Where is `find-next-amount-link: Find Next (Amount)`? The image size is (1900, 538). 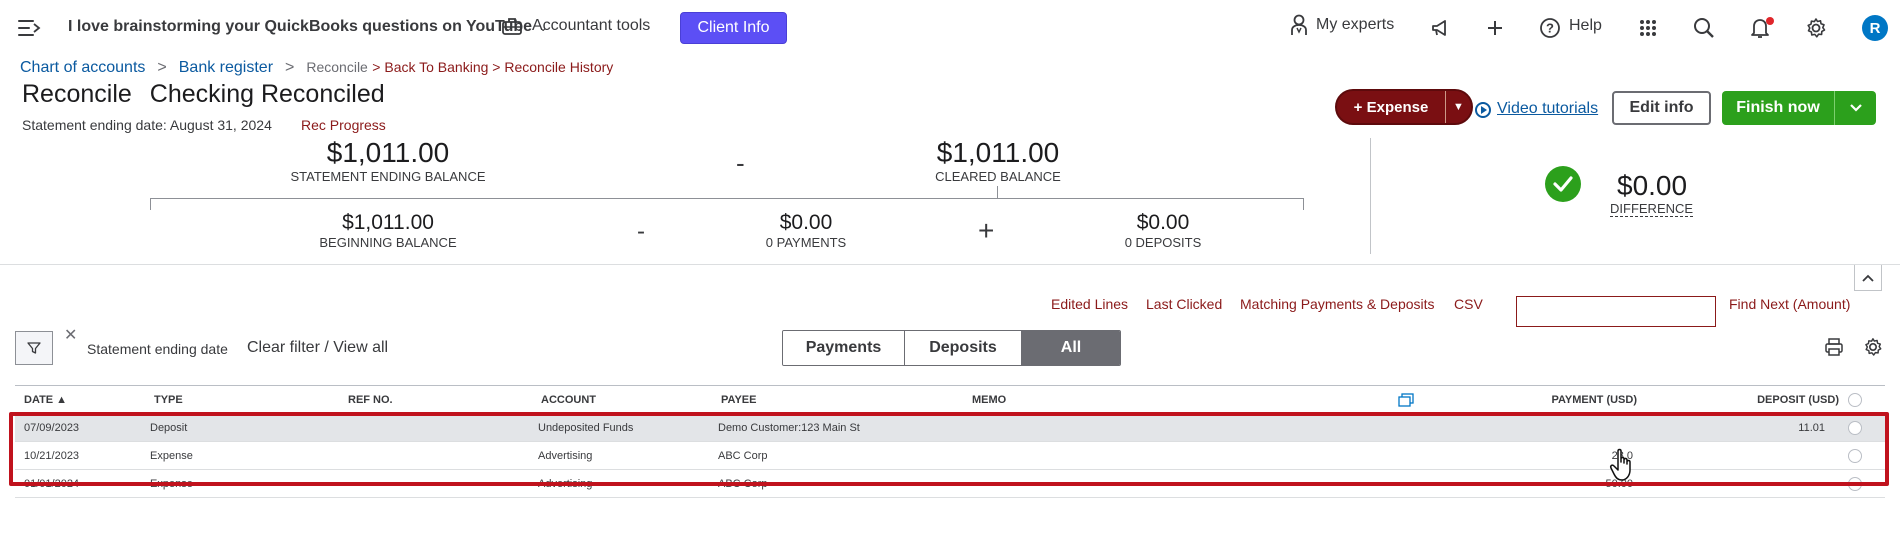
find-next-amount-link: Find Next (Amount) is located at coordinates (1789, 304).